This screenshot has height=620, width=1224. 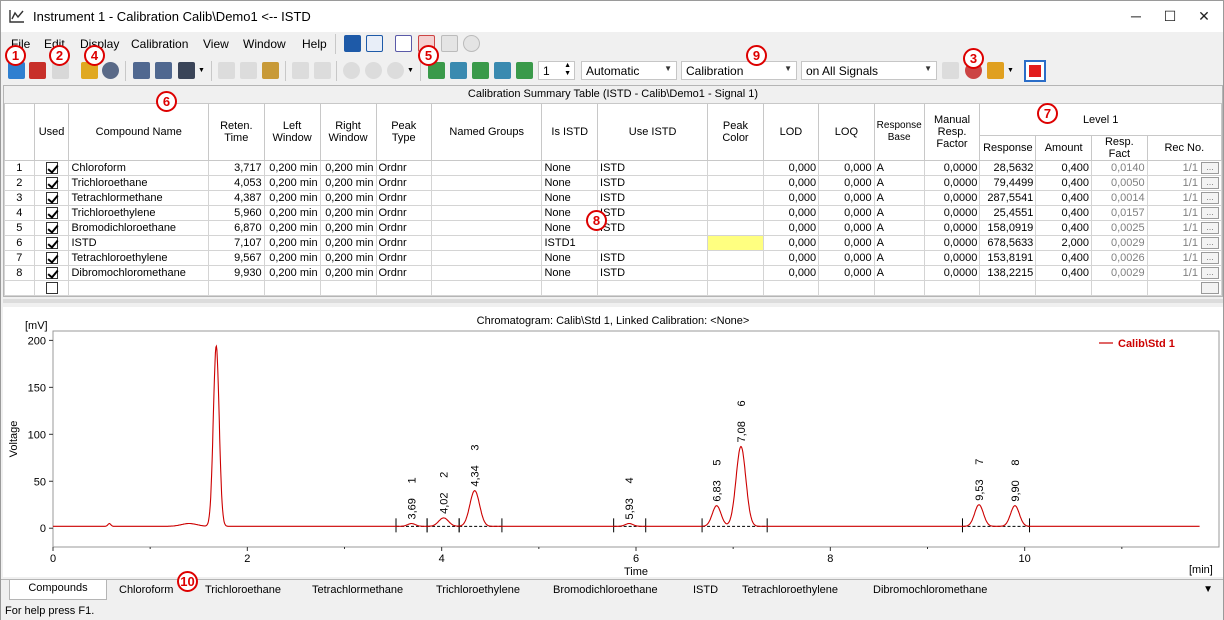 What do you see at coordinates (264, 44) in the screenshot?
I see `menu-window: Window` at bounding box center [264, 44].